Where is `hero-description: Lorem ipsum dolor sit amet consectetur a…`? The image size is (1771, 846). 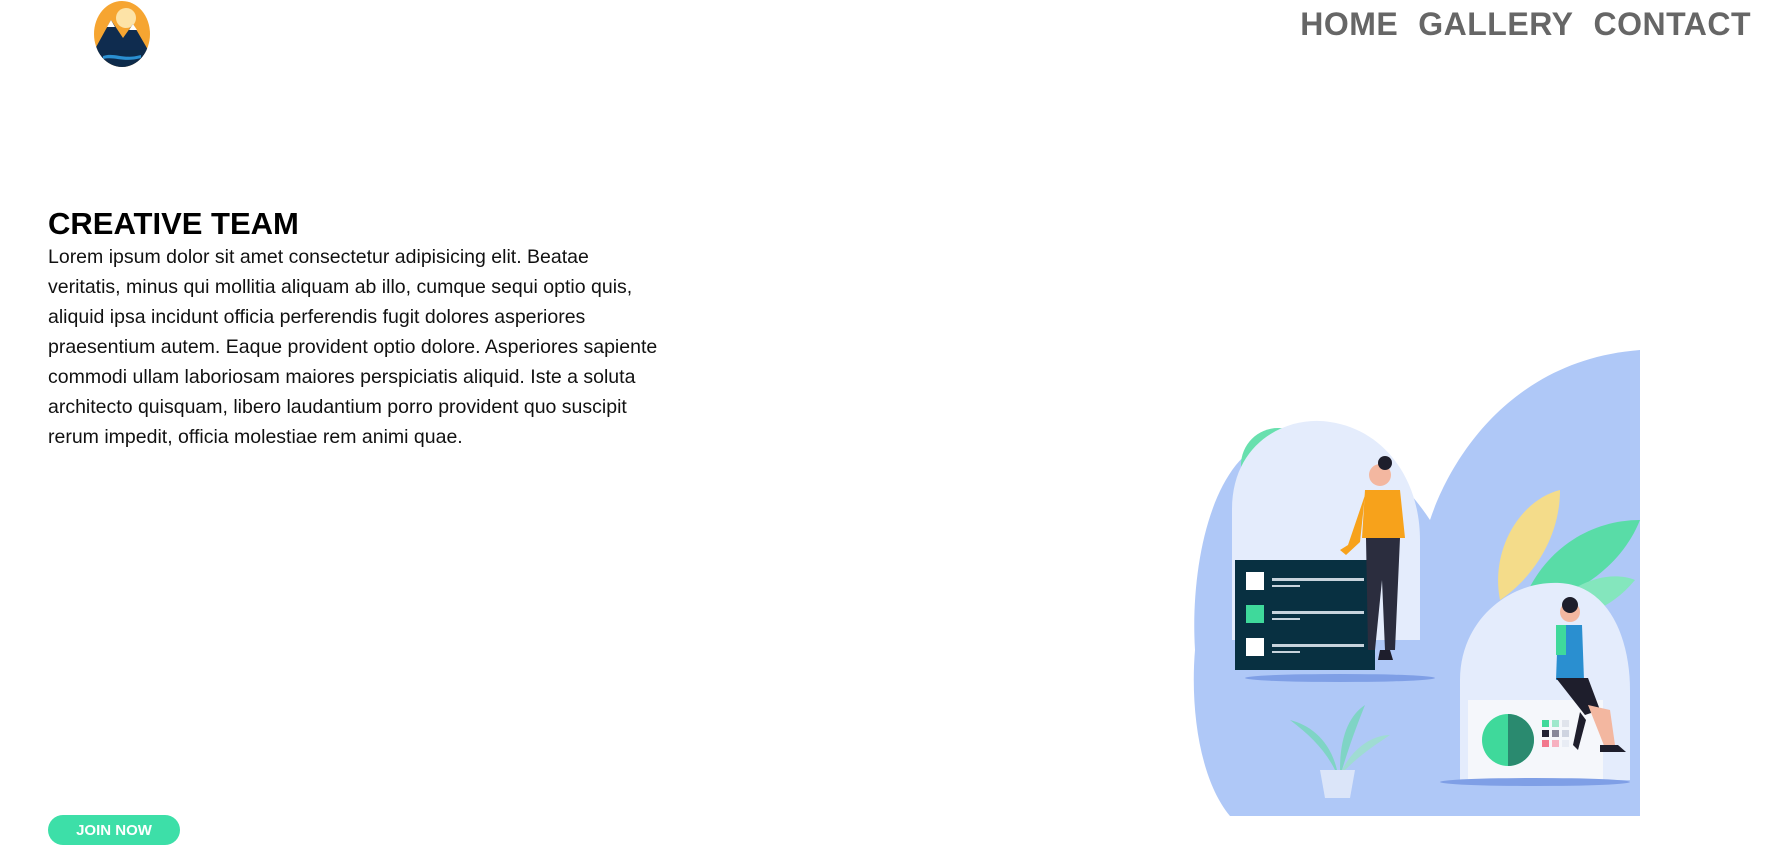
hero-description: Lorem ipsum dolor sit amet consectetur a… is located at coordinates (353, 347).